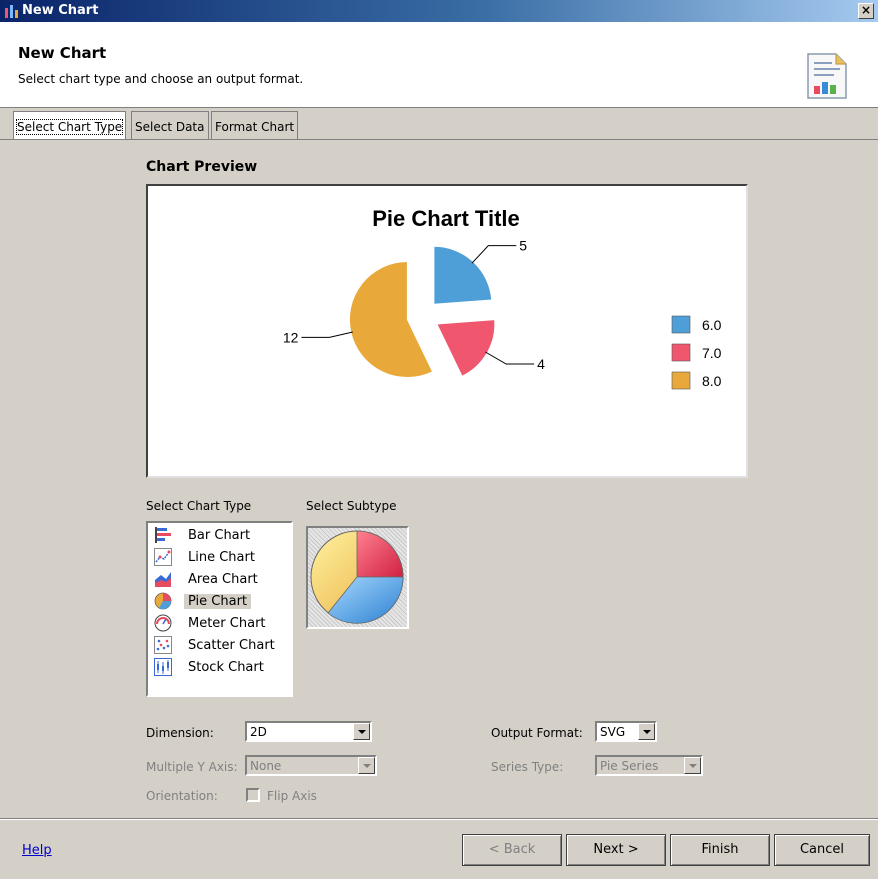  Describe the element at coordinates (712, 325) in the screenshot. I see `legend-label: 6.0` at that location.